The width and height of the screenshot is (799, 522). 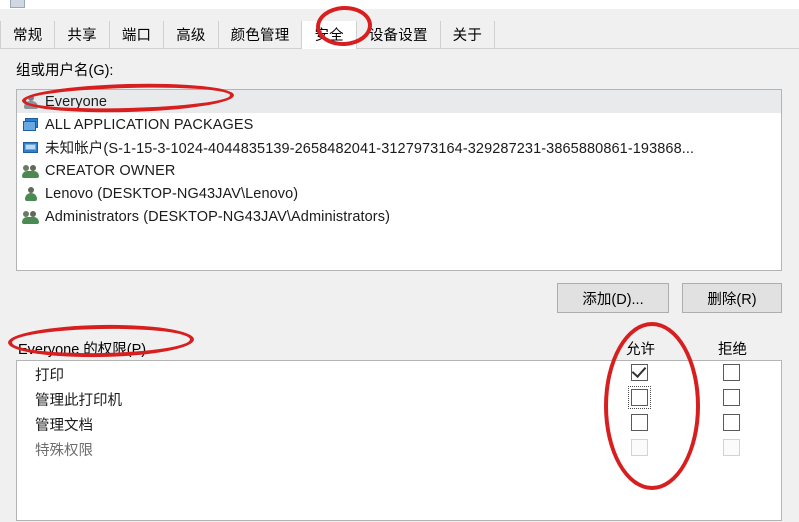 I want to click on allow-checkbox-print, so click(x=639, y=371).